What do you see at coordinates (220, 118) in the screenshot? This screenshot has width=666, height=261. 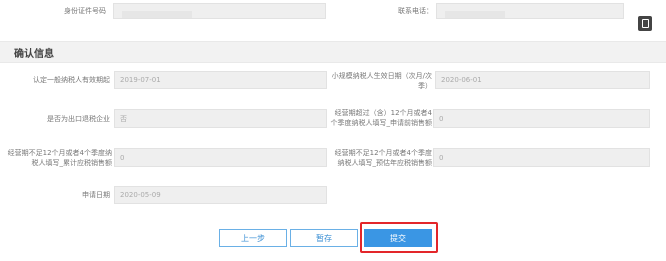 I see `export-field: 否` at bounding box center [220, 118].